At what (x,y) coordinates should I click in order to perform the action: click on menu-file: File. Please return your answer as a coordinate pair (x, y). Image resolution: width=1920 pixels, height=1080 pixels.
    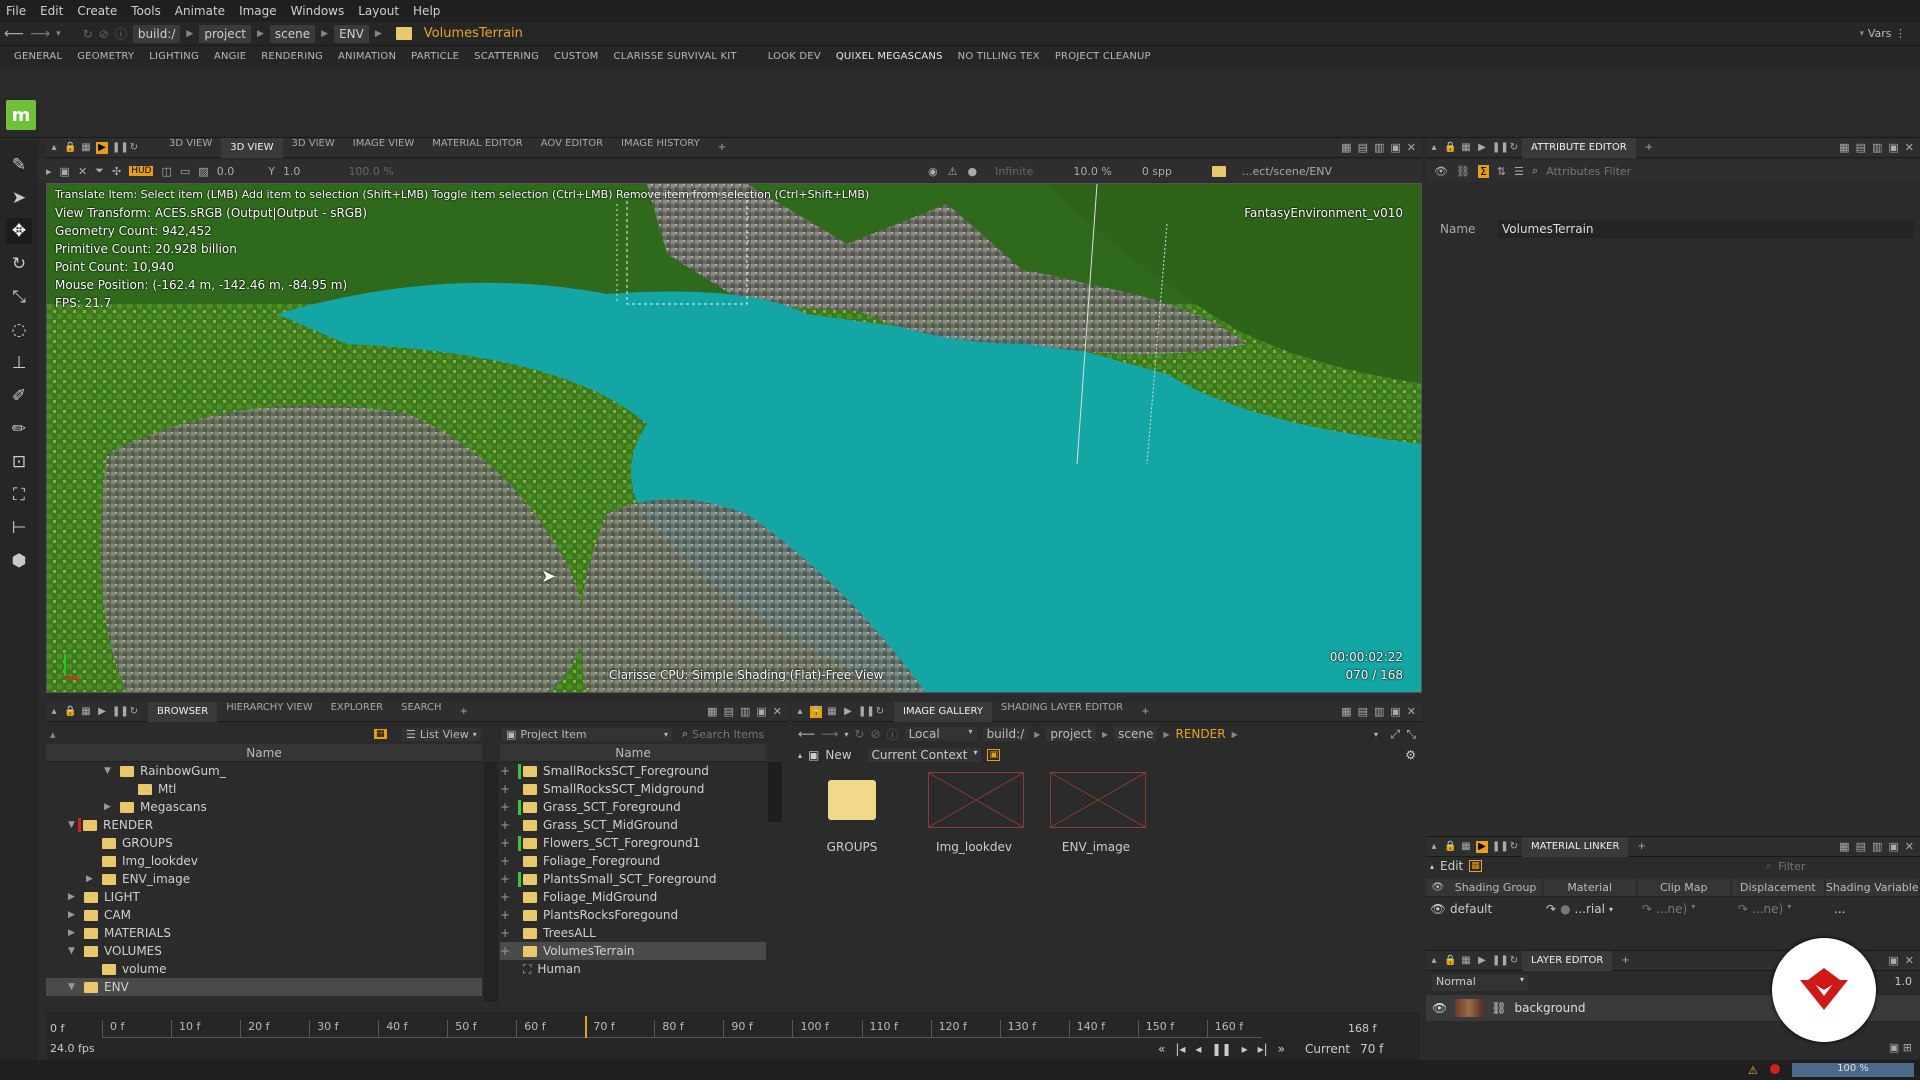
    Looking at the image, I should click on (16, 11).